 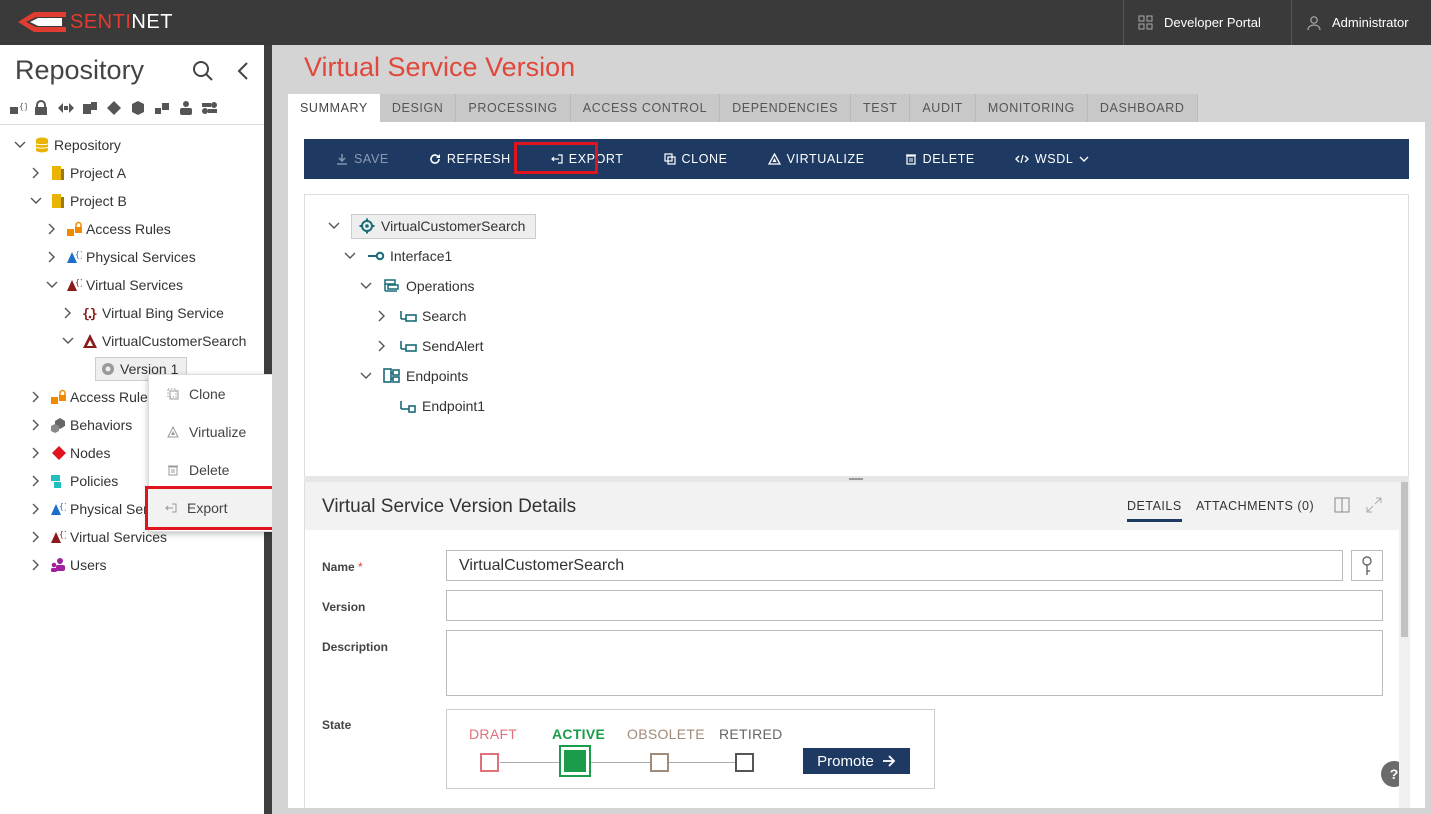 I want to click on description-field, so click(x=914, y=663).